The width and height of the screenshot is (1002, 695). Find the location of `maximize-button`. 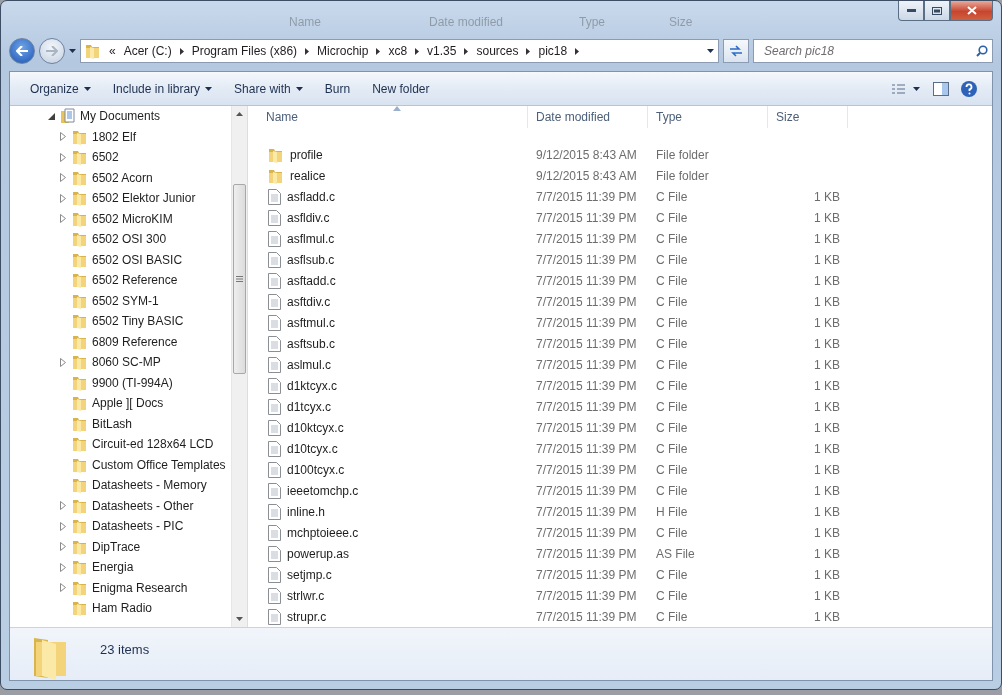

maximize-button is located at coordinates (937, 11).